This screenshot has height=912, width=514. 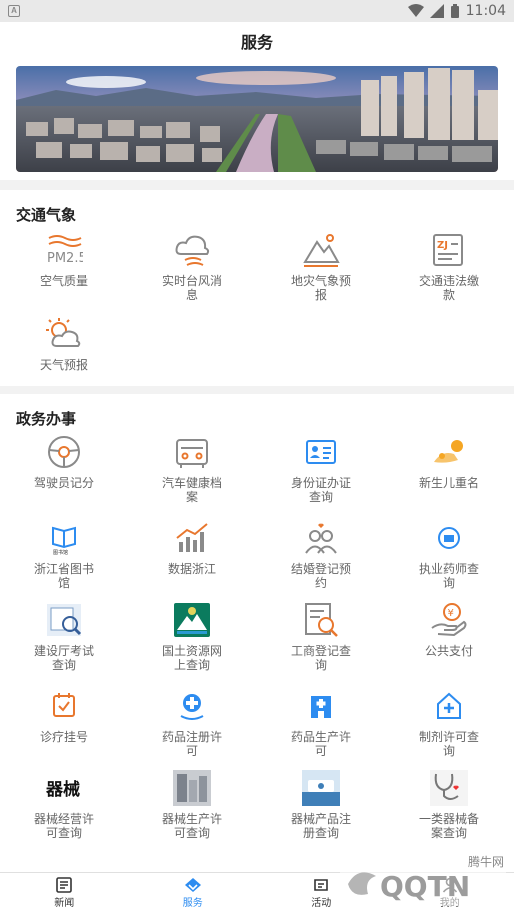 I want to click on service-label: 公共支付, so click(x=448, y=651).